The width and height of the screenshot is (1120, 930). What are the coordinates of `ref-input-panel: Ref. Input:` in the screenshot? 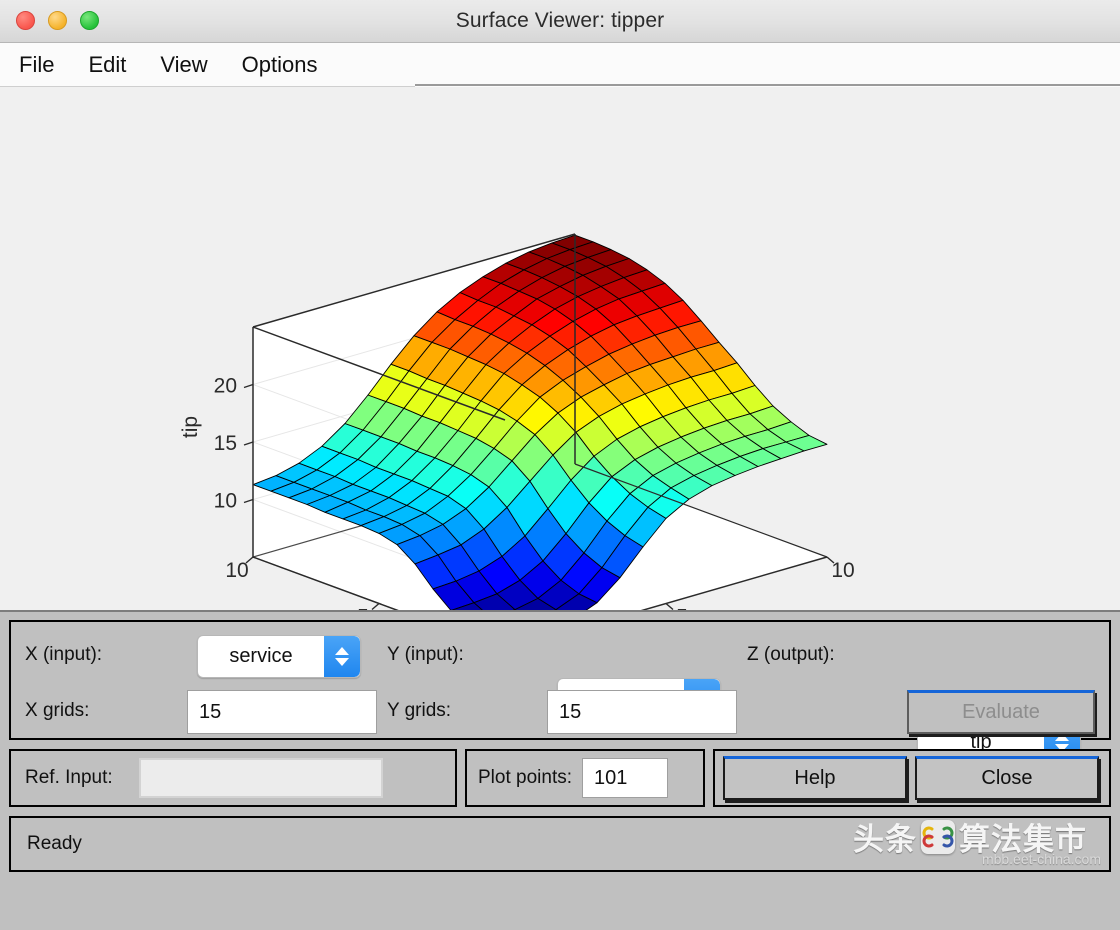 It's located at (233, 778).